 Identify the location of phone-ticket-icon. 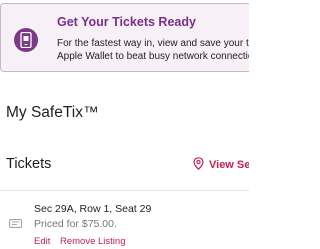
(26, 40).